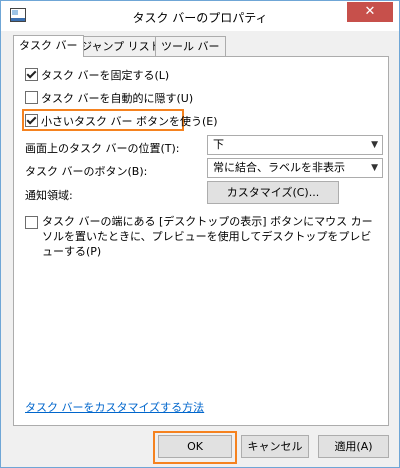 The image size is (400, 468). I want to click on buttons-setting-select: 常に結合、ラベルを非表示 ▼, so click(295, 168).